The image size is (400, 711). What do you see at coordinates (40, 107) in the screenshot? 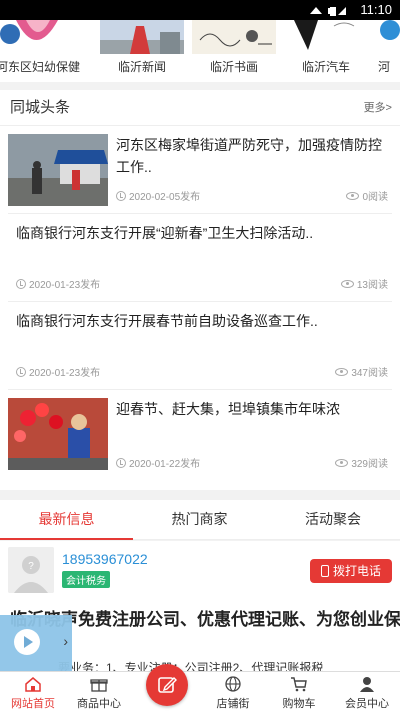
I see `section-title: 同城头条` at bounding box center [40, 107].